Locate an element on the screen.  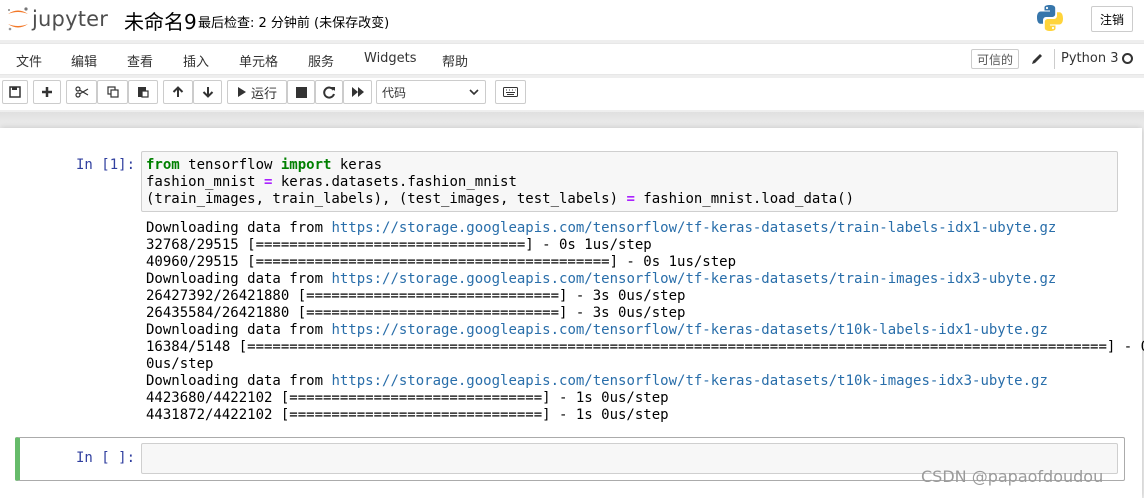
watermark: CSDN @papaofdoudou is located at coordinates (1012, 476).